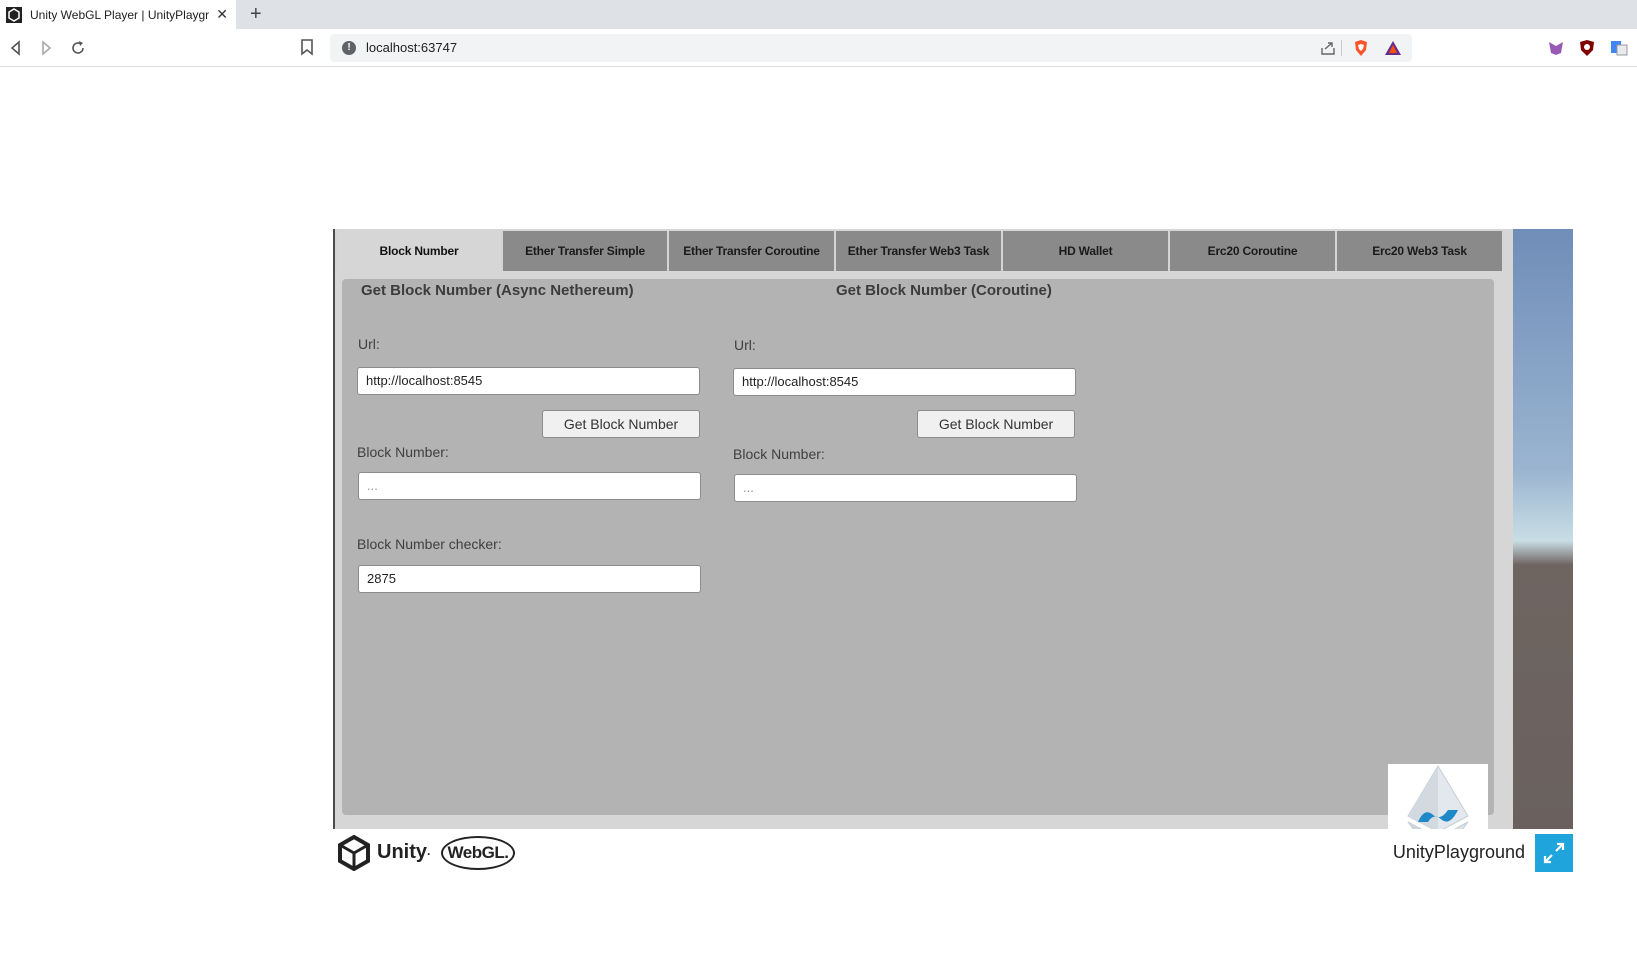 This screenshot has height=960, width=1637. Describe the element at coordinates (1084, 251) in the screenshot. I see `tab-hd-wallet: HD Wallet` at that location.